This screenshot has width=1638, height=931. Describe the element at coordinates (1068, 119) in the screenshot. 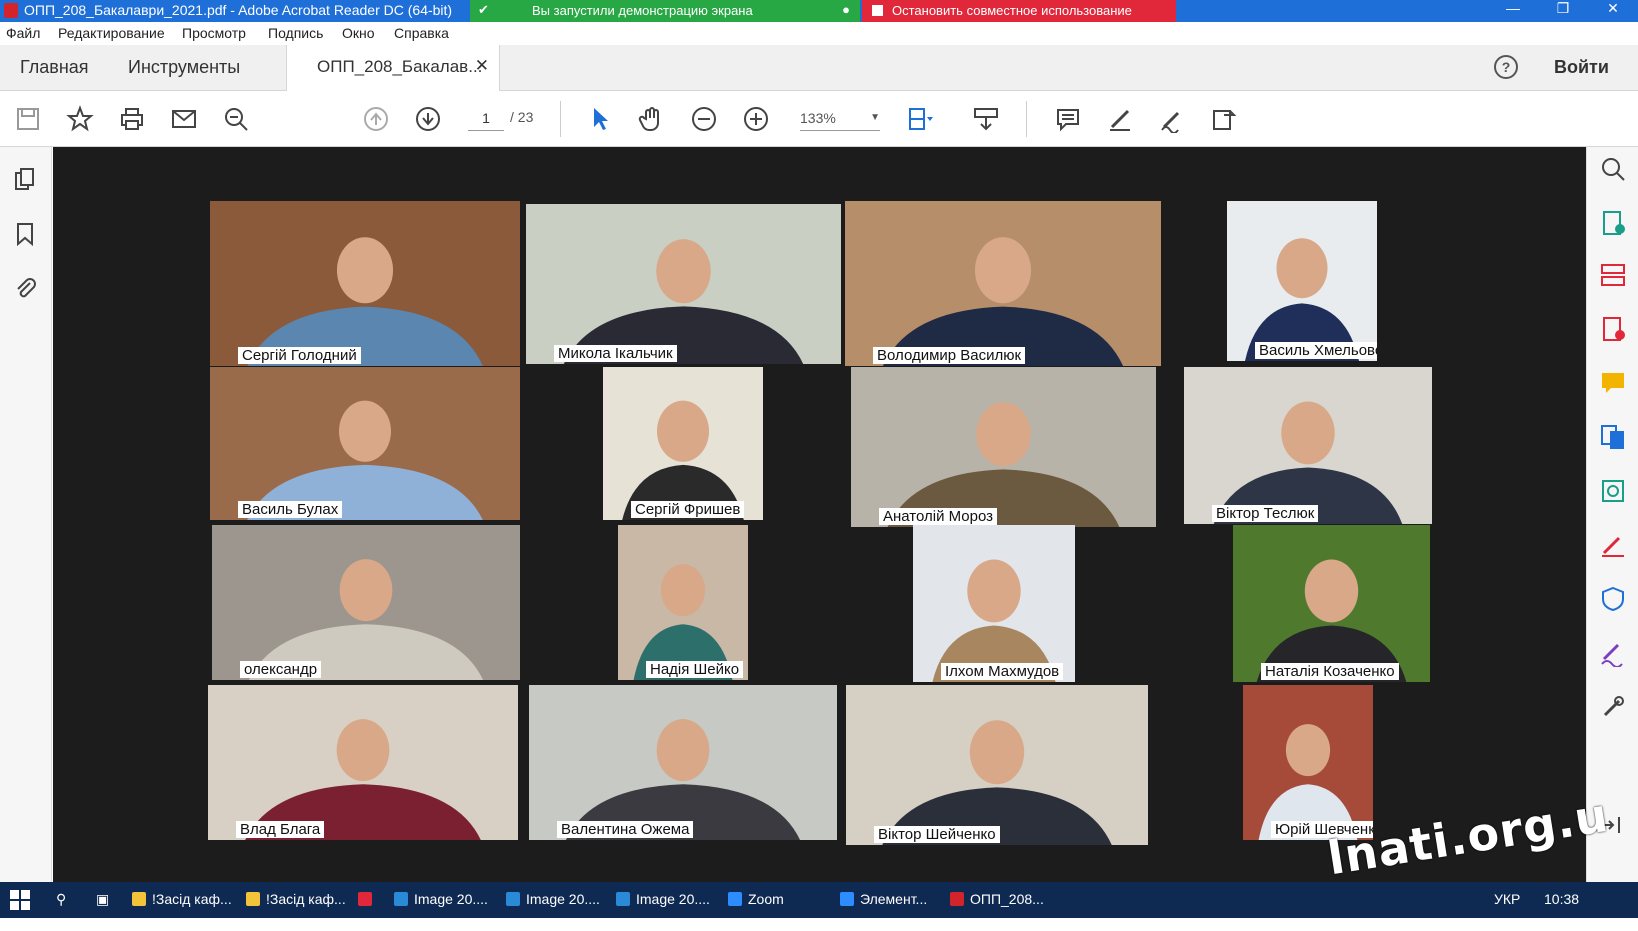

I see `comment-icon` at that location.